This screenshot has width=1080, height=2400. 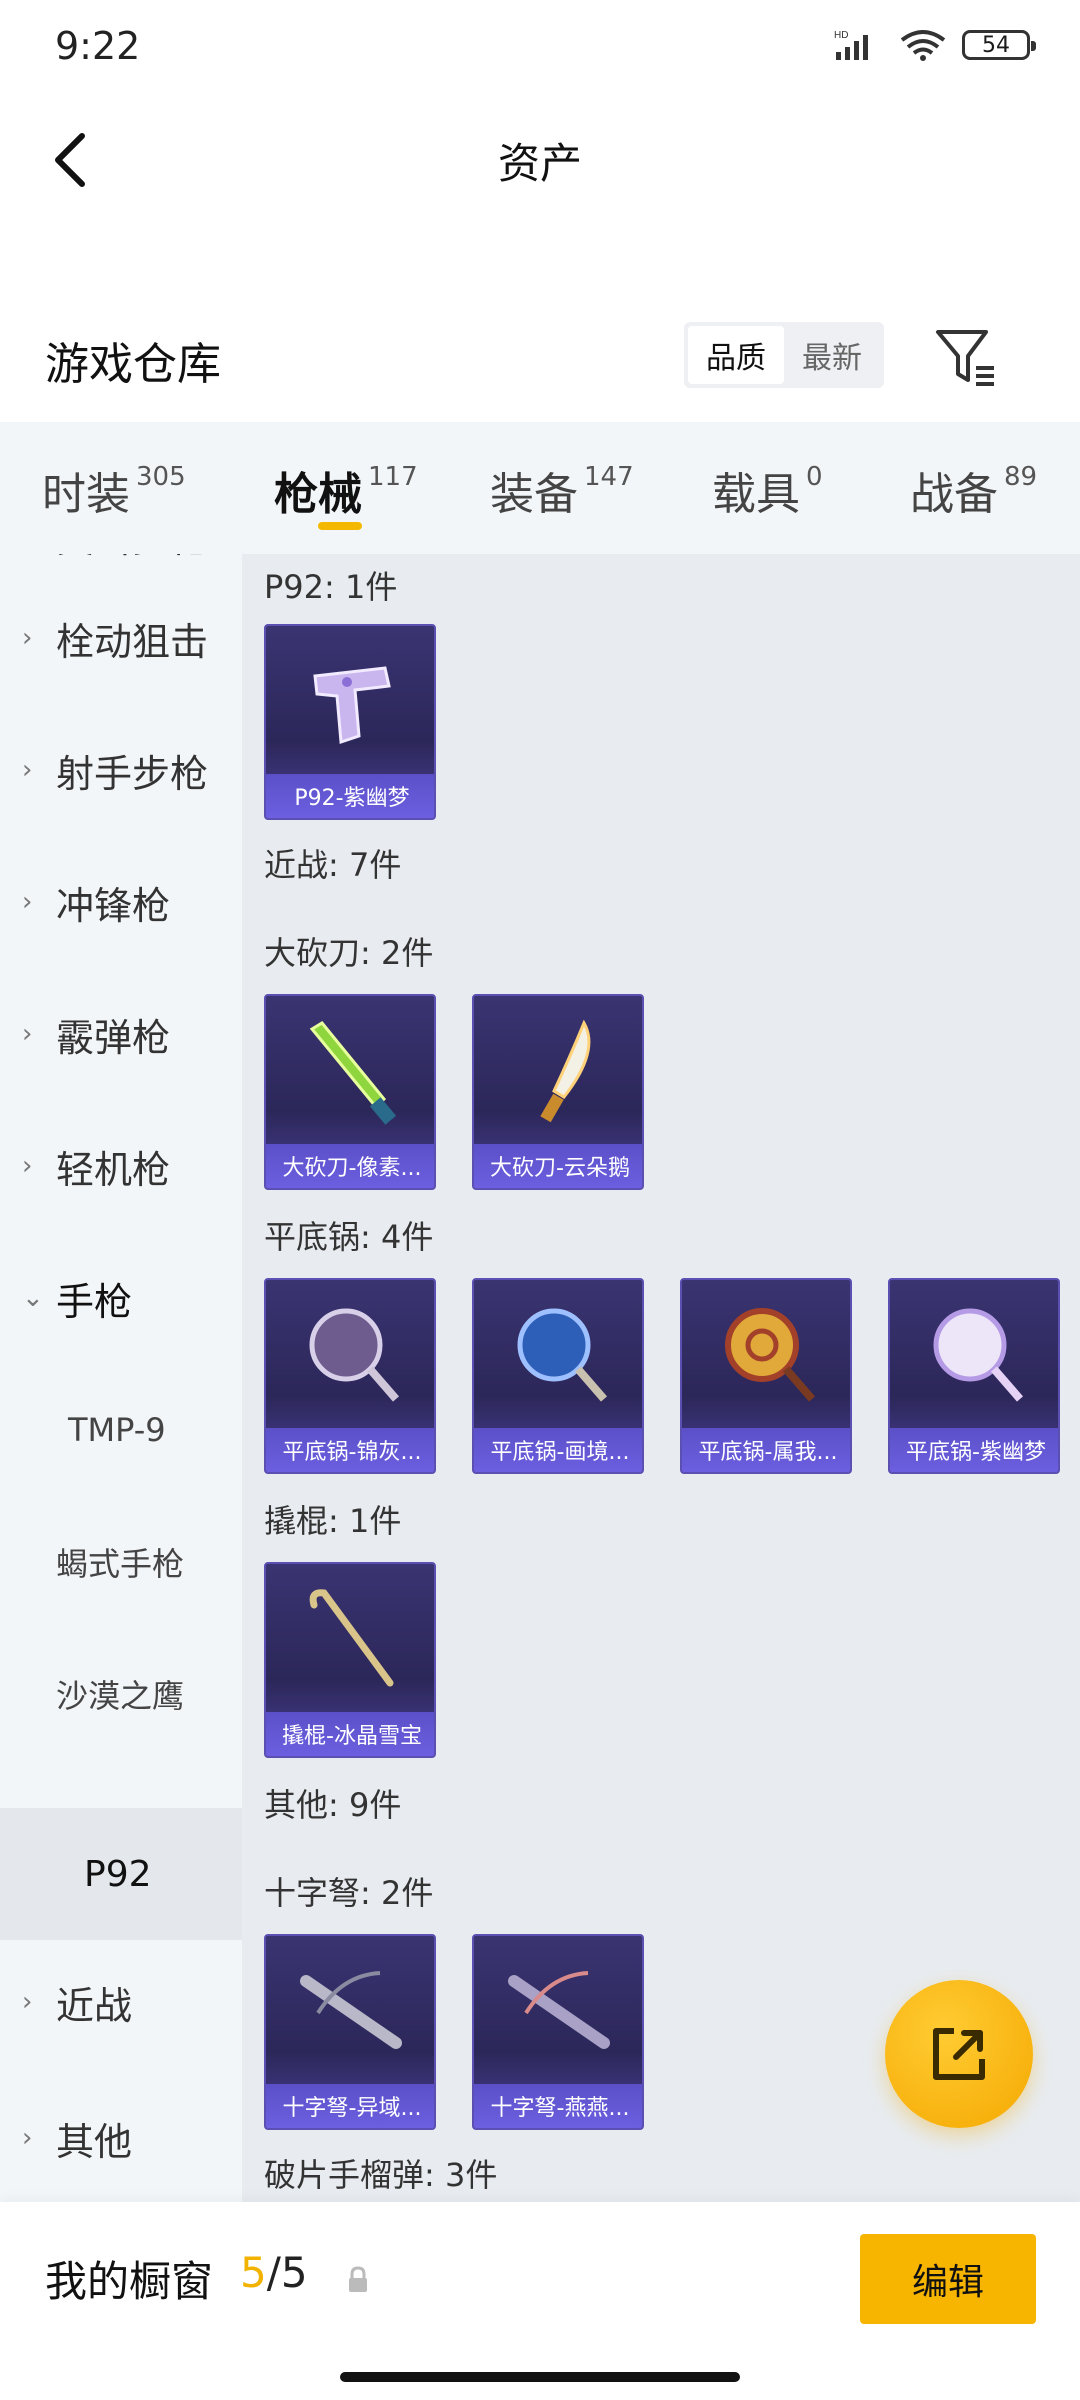 What do you see at coordinates (381, 2175) in the screenshot?
I see `group-label: 破片手榴弹: 3件` at bounding box center [381, 2175].